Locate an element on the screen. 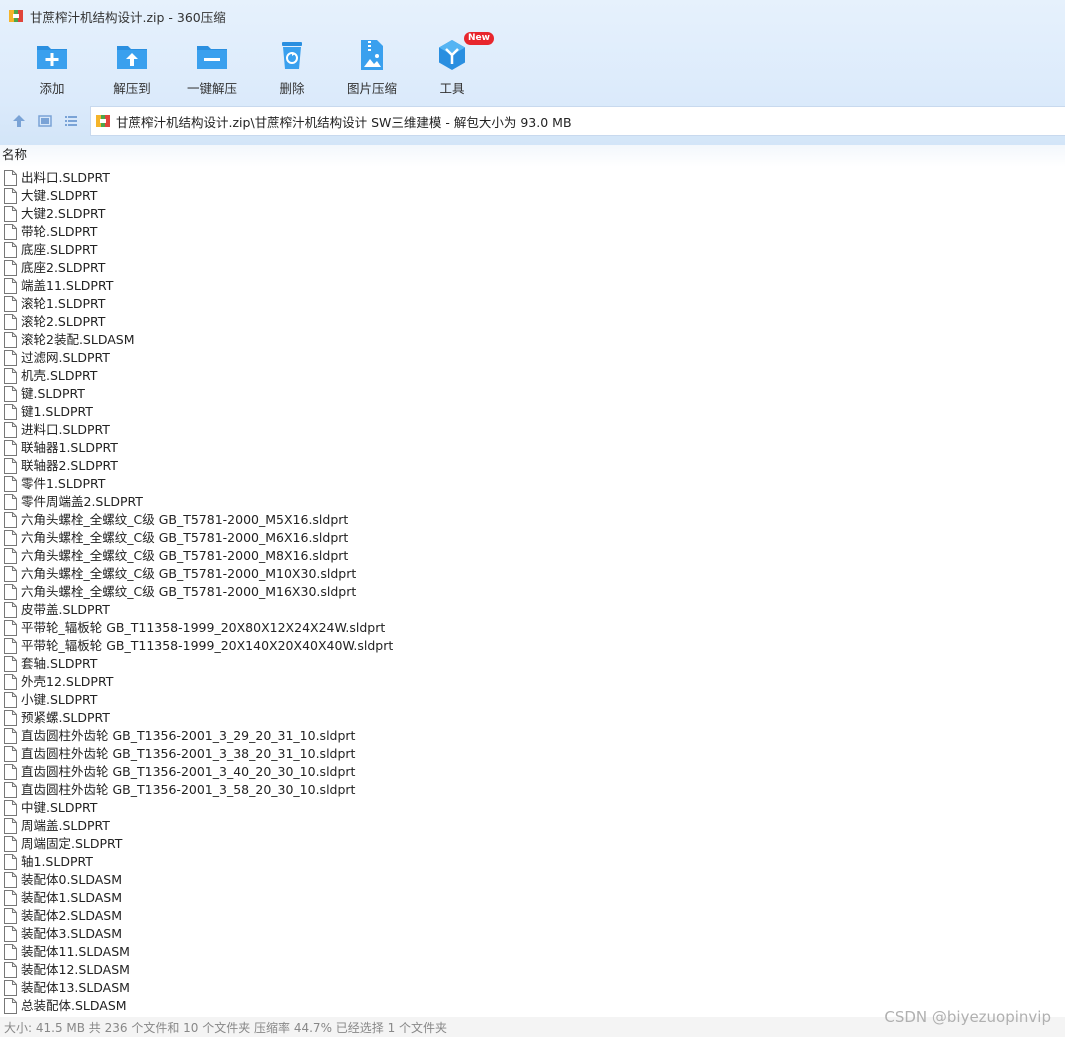 The height and width of the screenshot is (1037, 1065). file-row: 皮带盖.SLDPRT is located at coordinates (532, 610).